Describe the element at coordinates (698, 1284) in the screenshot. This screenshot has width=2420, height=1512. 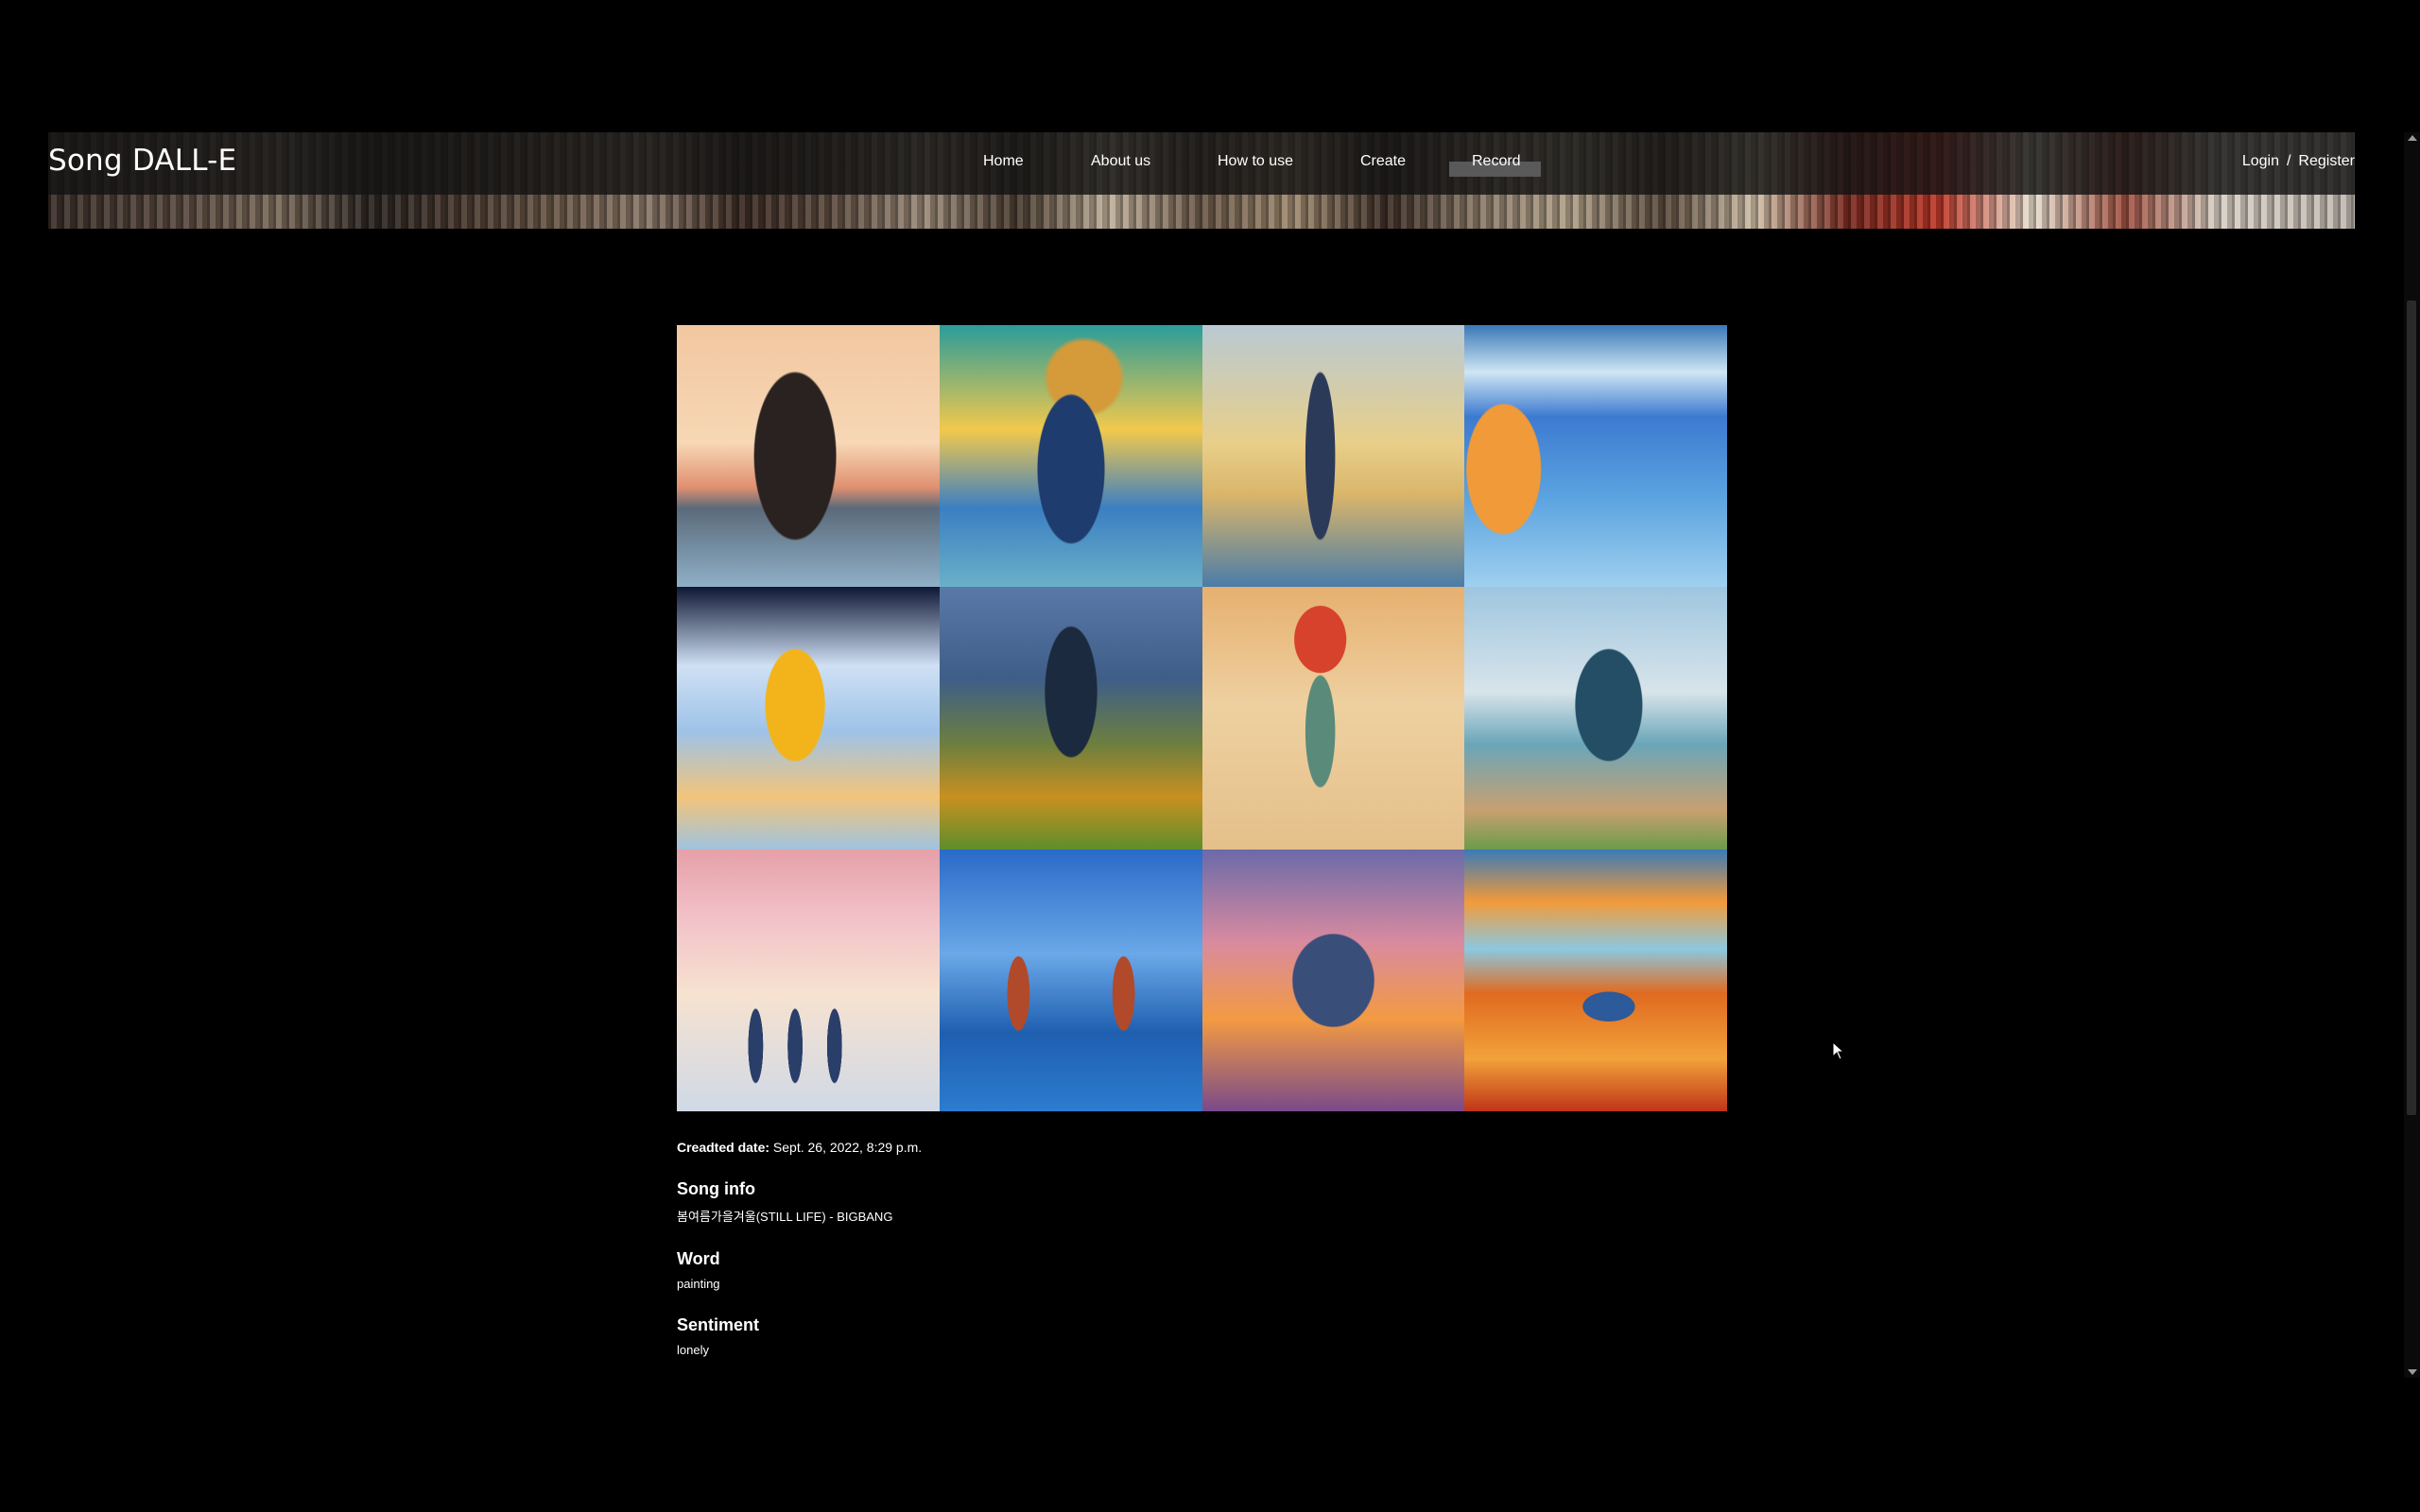
I see `word-value: painting` at that location.